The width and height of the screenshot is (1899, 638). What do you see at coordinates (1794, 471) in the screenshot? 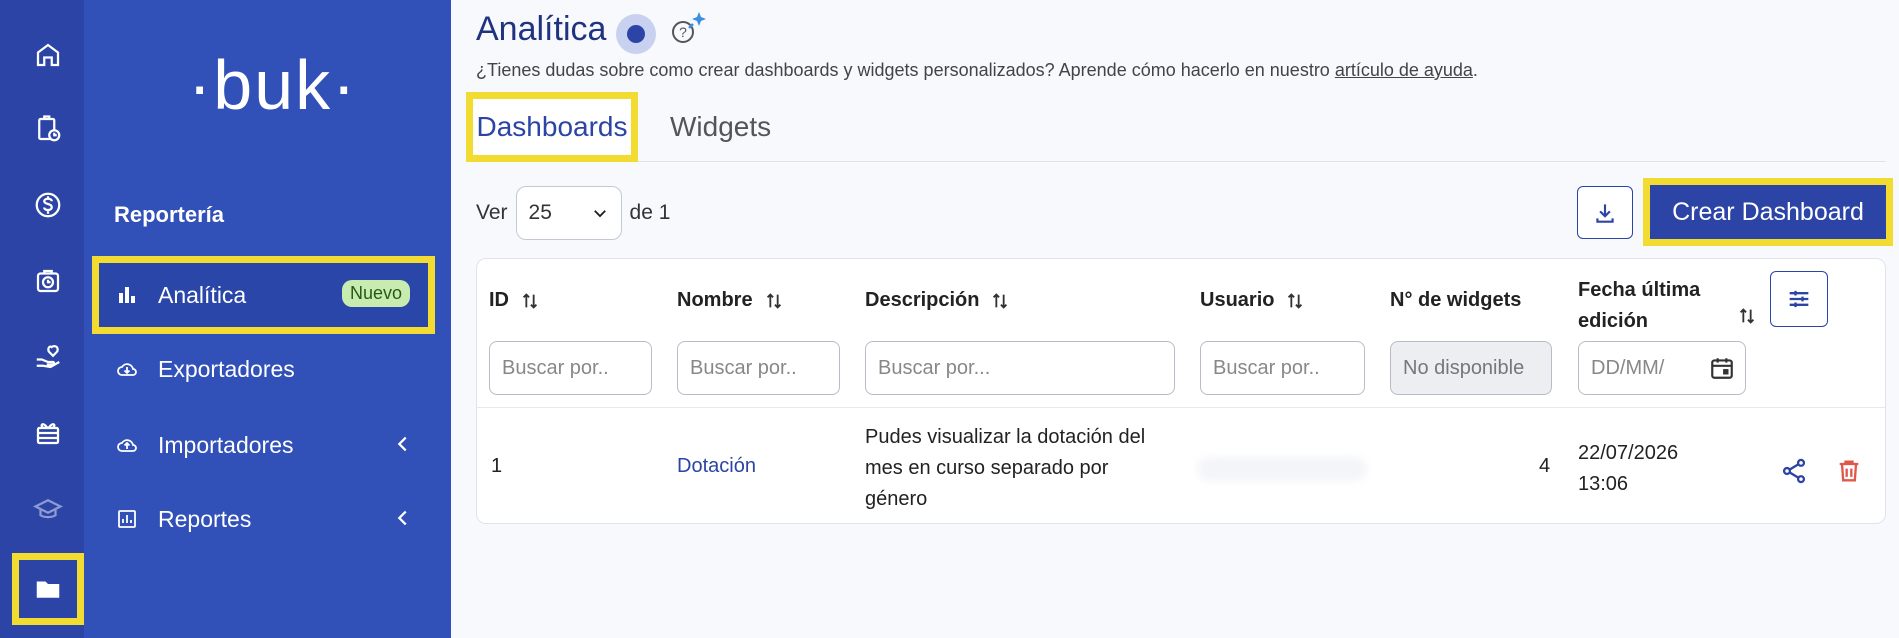
I see `share-icon` at bounding box center [1794, 471].